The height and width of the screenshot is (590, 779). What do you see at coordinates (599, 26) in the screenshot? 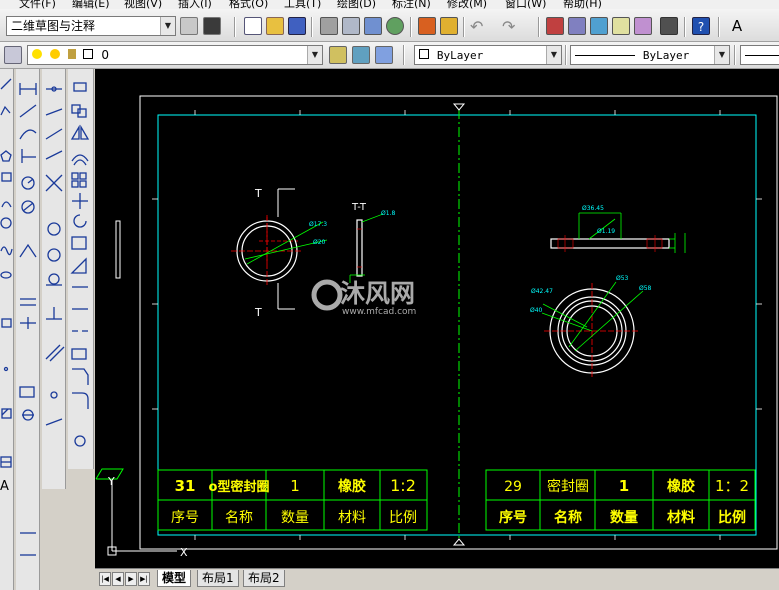
I see `tool-palettes-icon` at bounding box center [599, 26].